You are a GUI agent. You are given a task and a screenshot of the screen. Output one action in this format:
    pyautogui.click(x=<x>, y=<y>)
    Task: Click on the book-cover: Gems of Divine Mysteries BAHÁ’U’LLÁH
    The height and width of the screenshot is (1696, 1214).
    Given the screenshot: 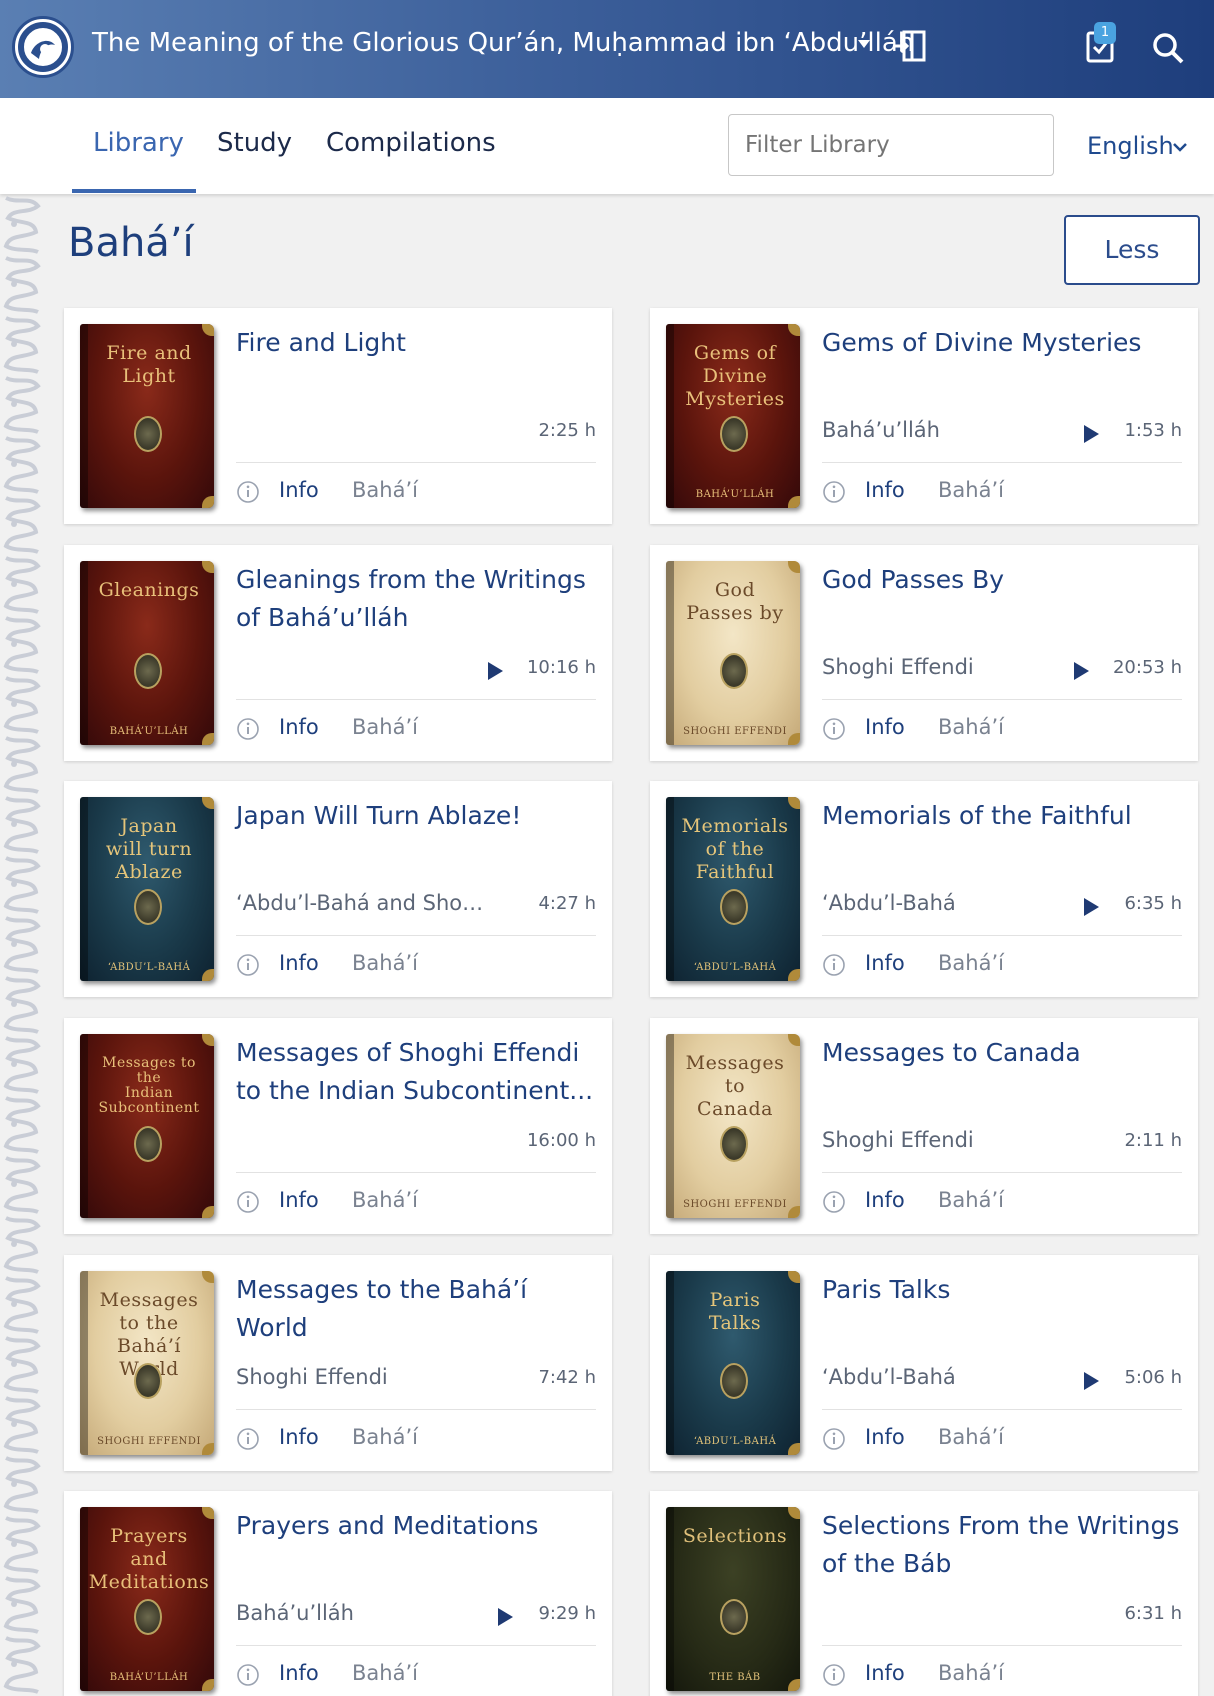 What is the action you would take?
    pyautogui.click(x=733, y=416)
    